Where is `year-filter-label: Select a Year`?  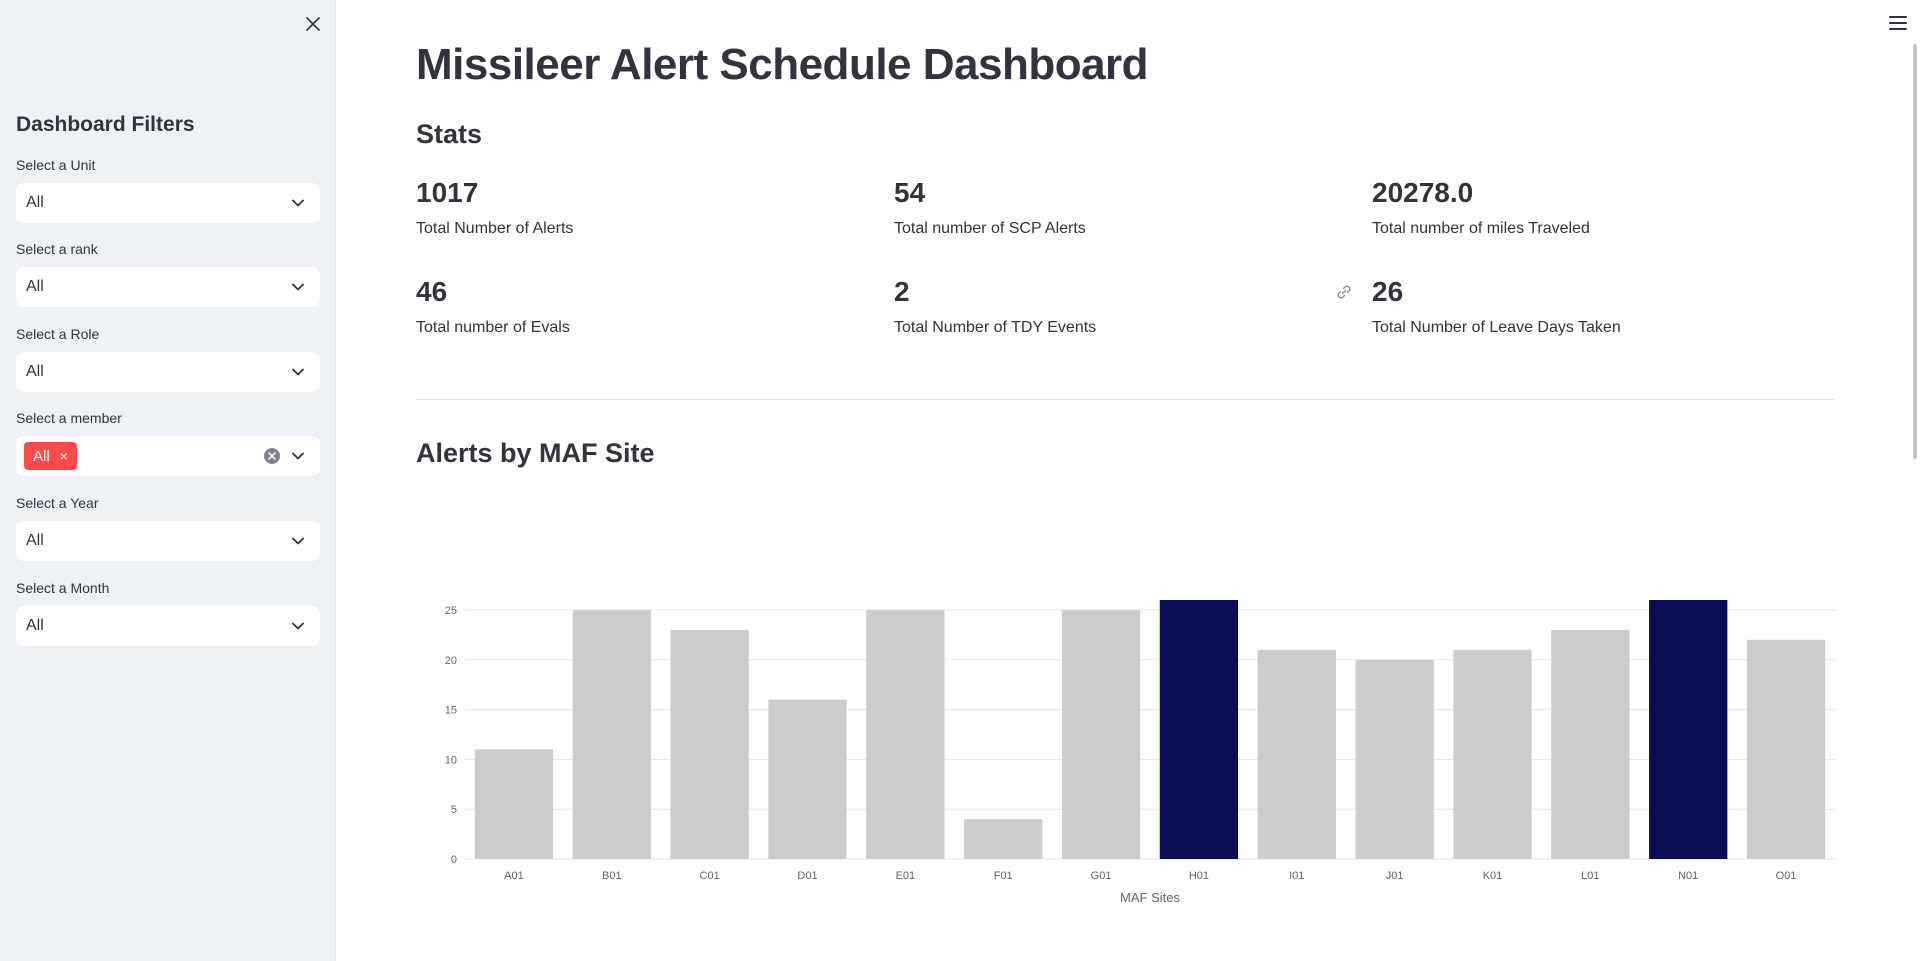
year-filter-label: Select a Year is located at coordinates (57, 503).